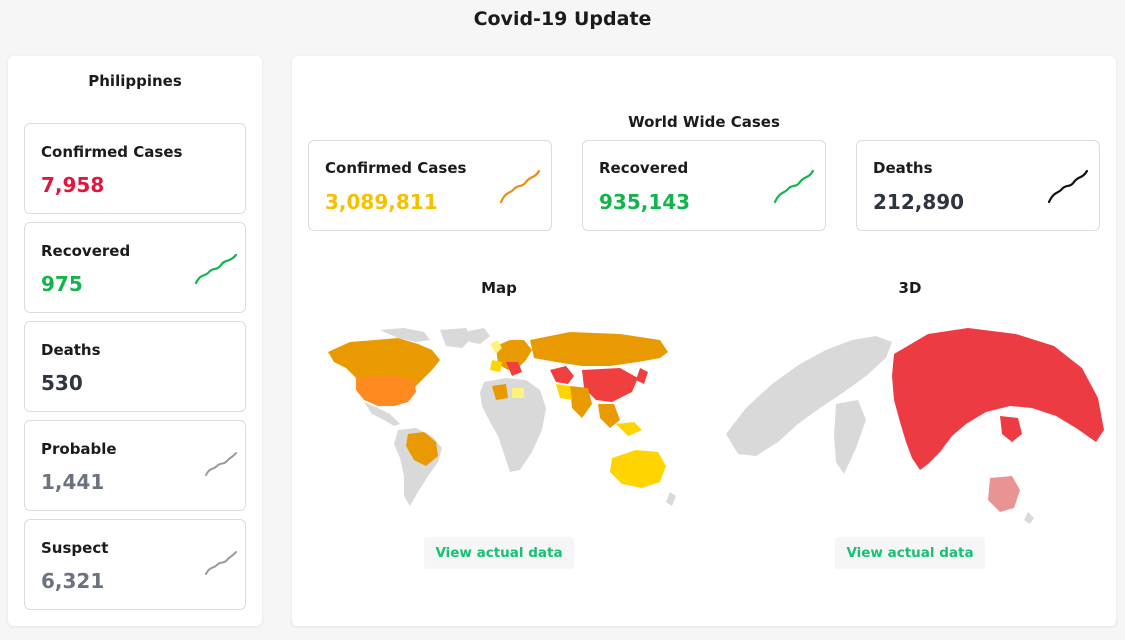  What do you see at coordinates (62, 284) in the screenshot?
I see `stat-value: 975` at bounding box center [62, 284].